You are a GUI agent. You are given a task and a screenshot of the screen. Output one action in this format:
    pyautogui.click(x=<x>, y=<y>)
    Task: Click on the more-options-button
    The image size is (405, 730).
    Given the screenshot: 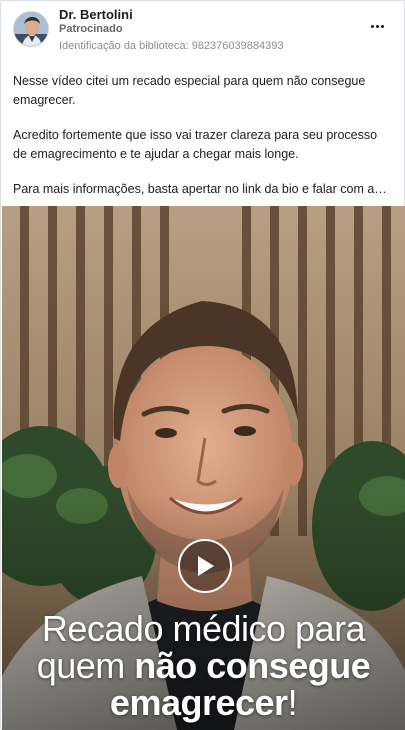 What is the action you would take?
    pyautogui.click(x=377, y=26)
    